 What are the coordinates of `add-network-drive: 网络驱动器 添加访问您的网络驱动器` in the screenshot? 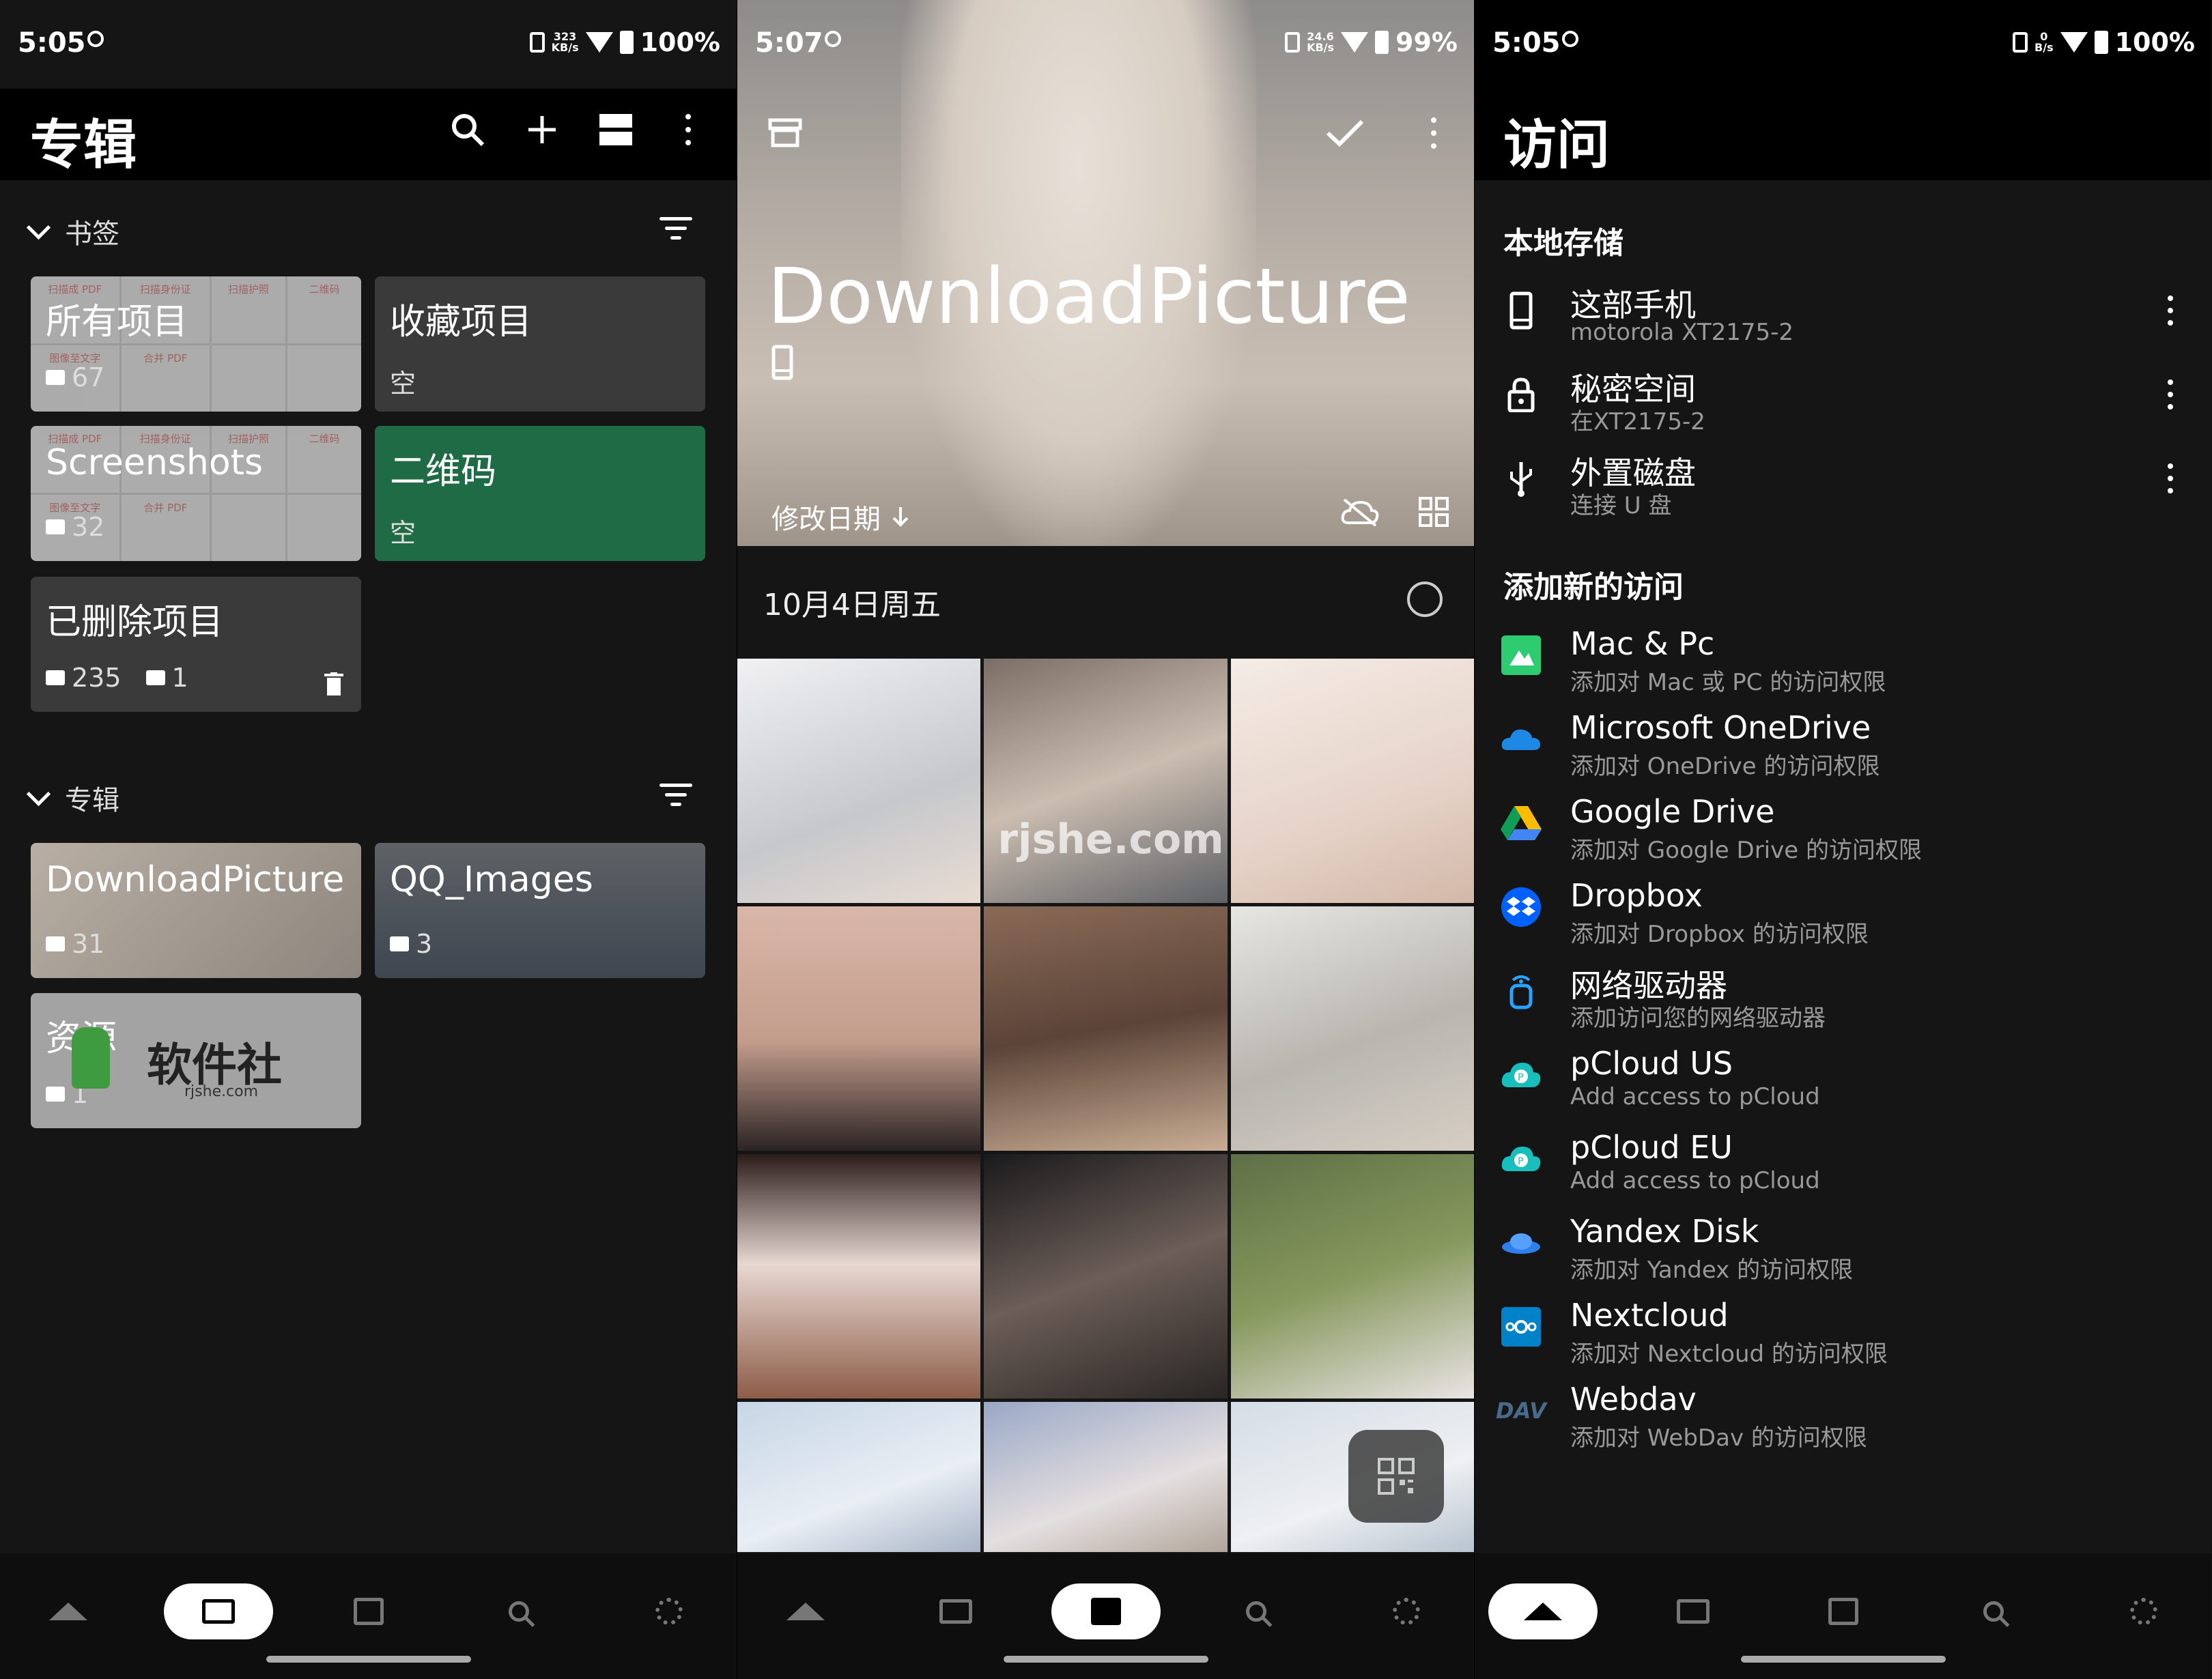 It's located at (1843, 998).